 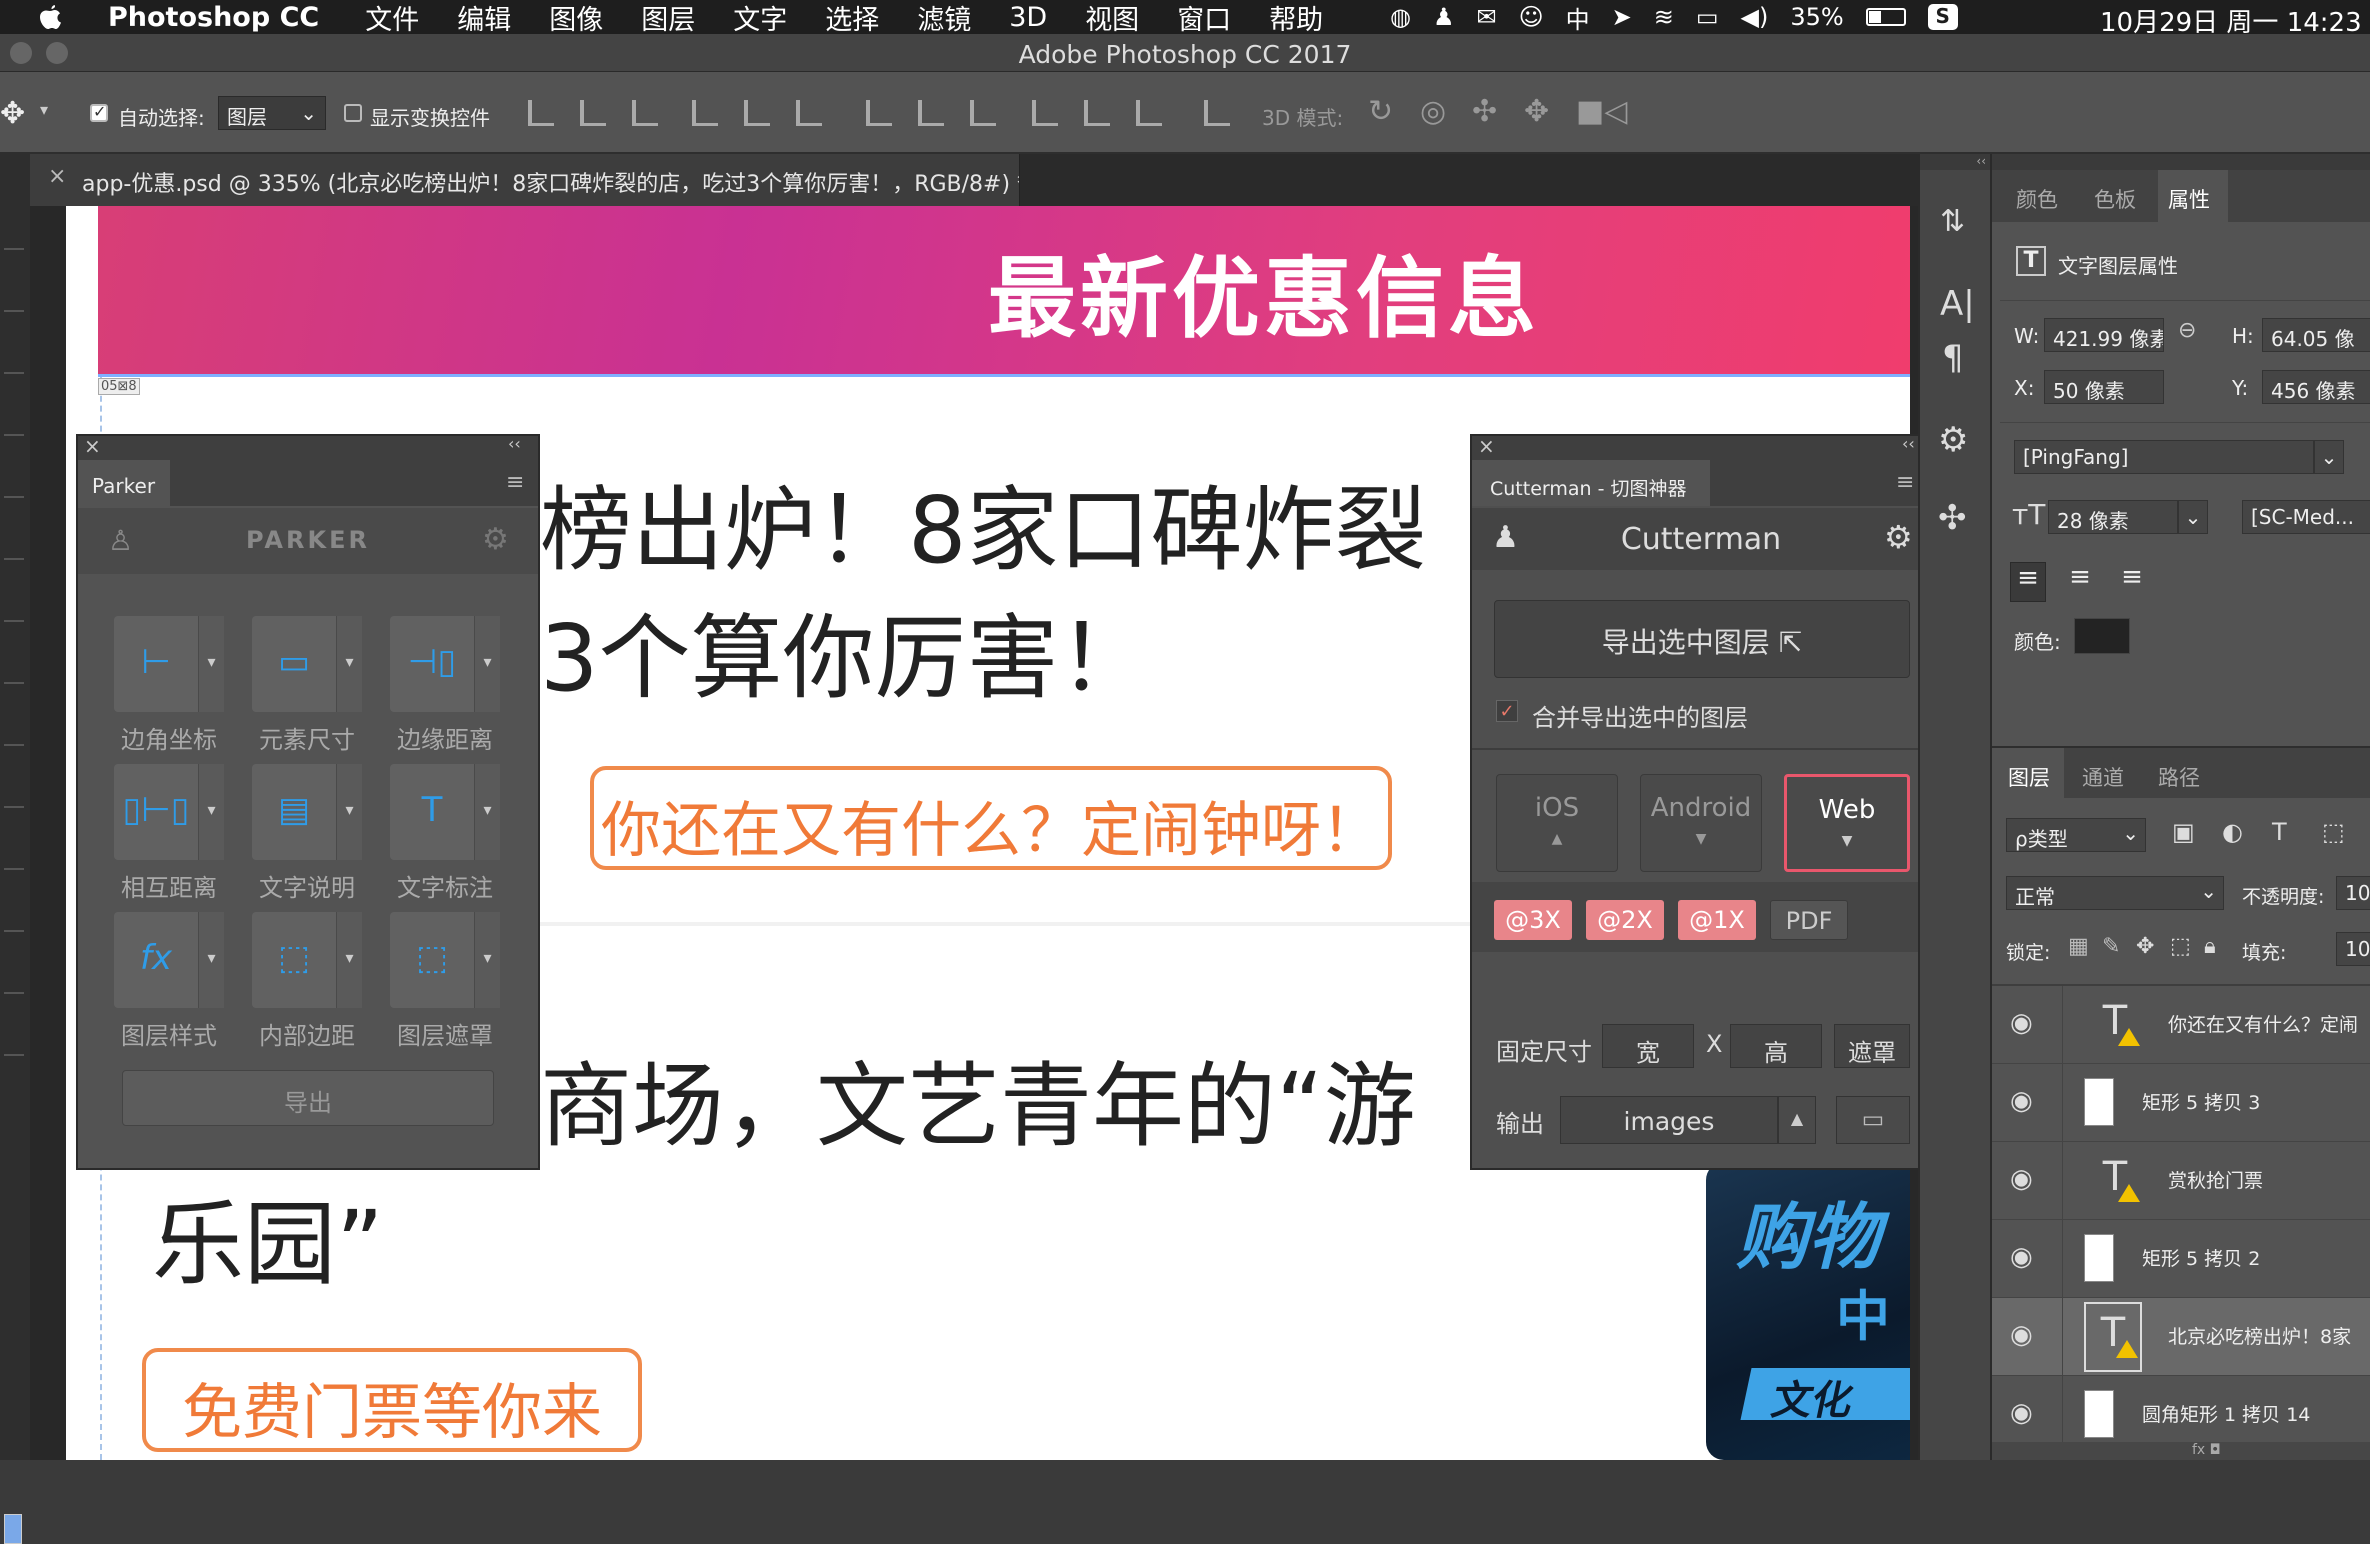 What do you see at coordinates (1400, 17) in the screenshot?
I see `wechat-icon: ◍` at bounding box center [1400, 17].